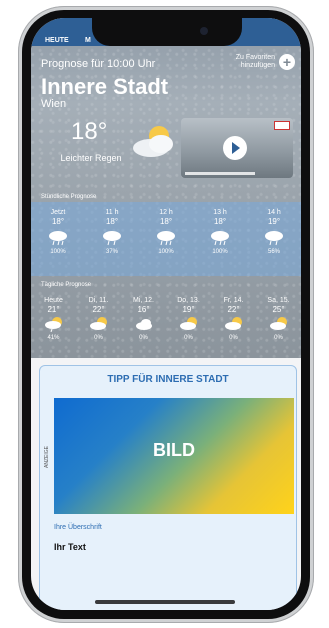  What do you see at coordinates (166, 212) in the screenshot?
I see `hourly-time: 12 h` at bounding box center [166, 212].